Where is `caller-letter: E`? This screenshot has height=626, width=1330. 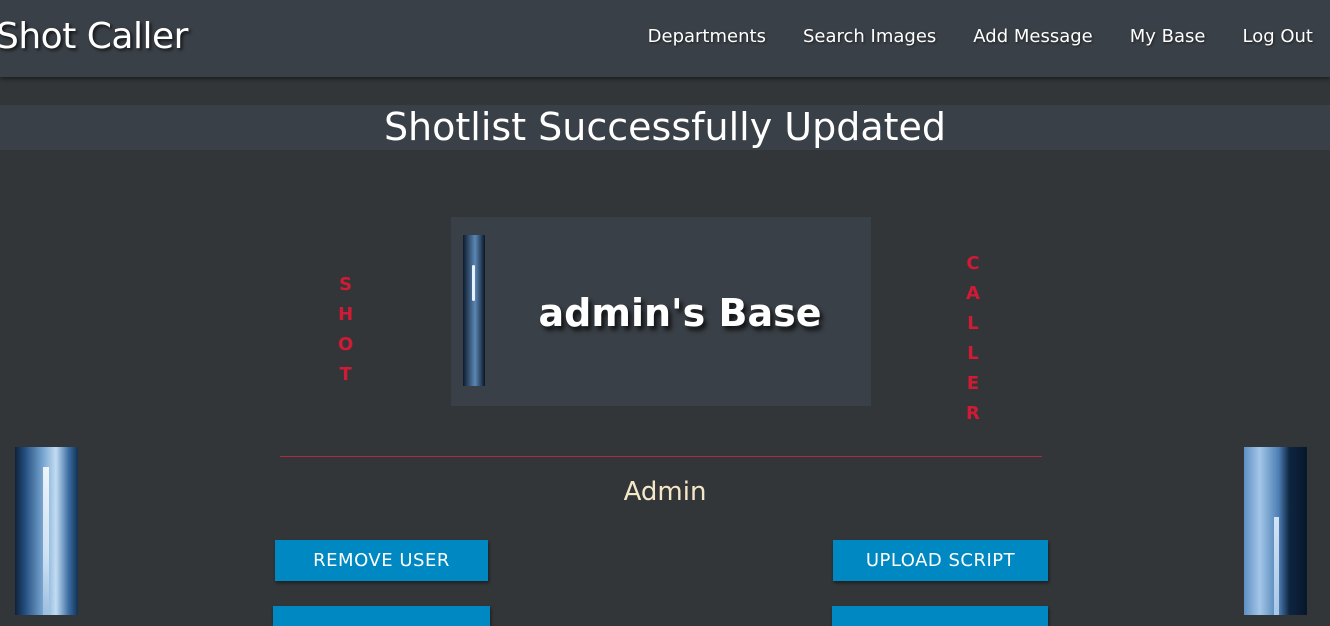
caller-letter: E is located at coordinates (973, 383).